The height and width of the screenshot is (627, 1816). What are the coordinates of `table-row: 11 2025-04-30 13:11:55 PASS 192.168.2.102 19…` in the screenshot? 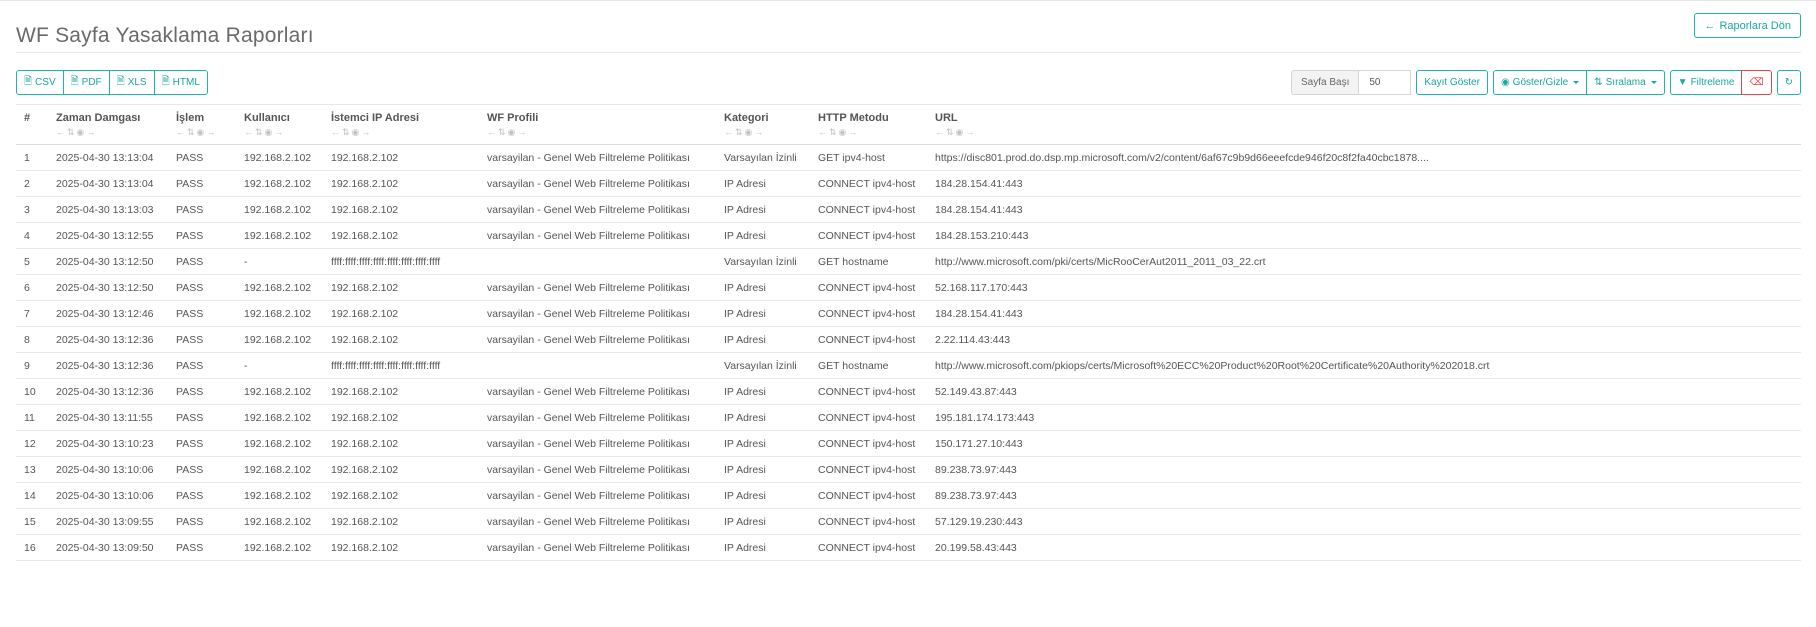 It's located at (908, 417).